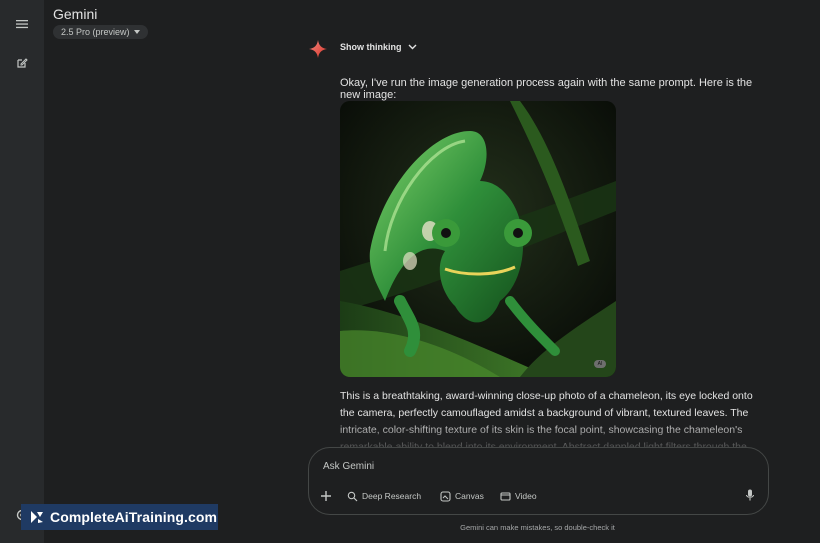 The height and width of the screenshot is (543, 820). Describe the element at coordinates (22, 63) in the screenshot. I see `edit-new-chat-icon` at that location.